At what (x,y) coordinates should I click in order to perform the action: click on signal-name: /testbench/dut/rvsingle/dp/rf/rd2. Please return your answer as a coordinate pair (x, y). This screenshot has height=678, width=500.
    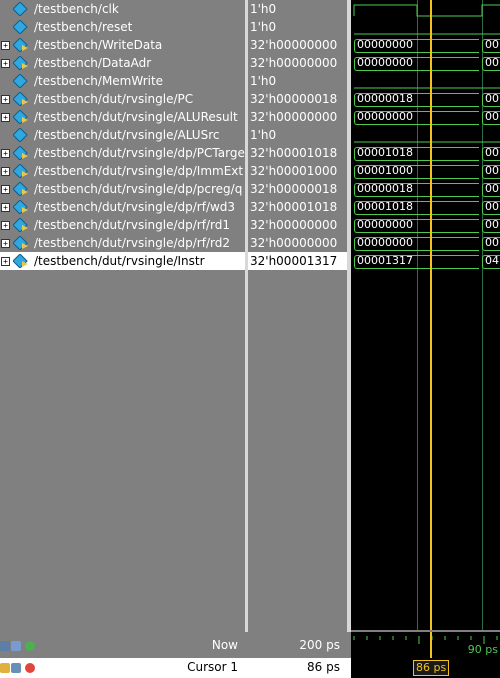
    Looking at the image, I should click on (132, 243).